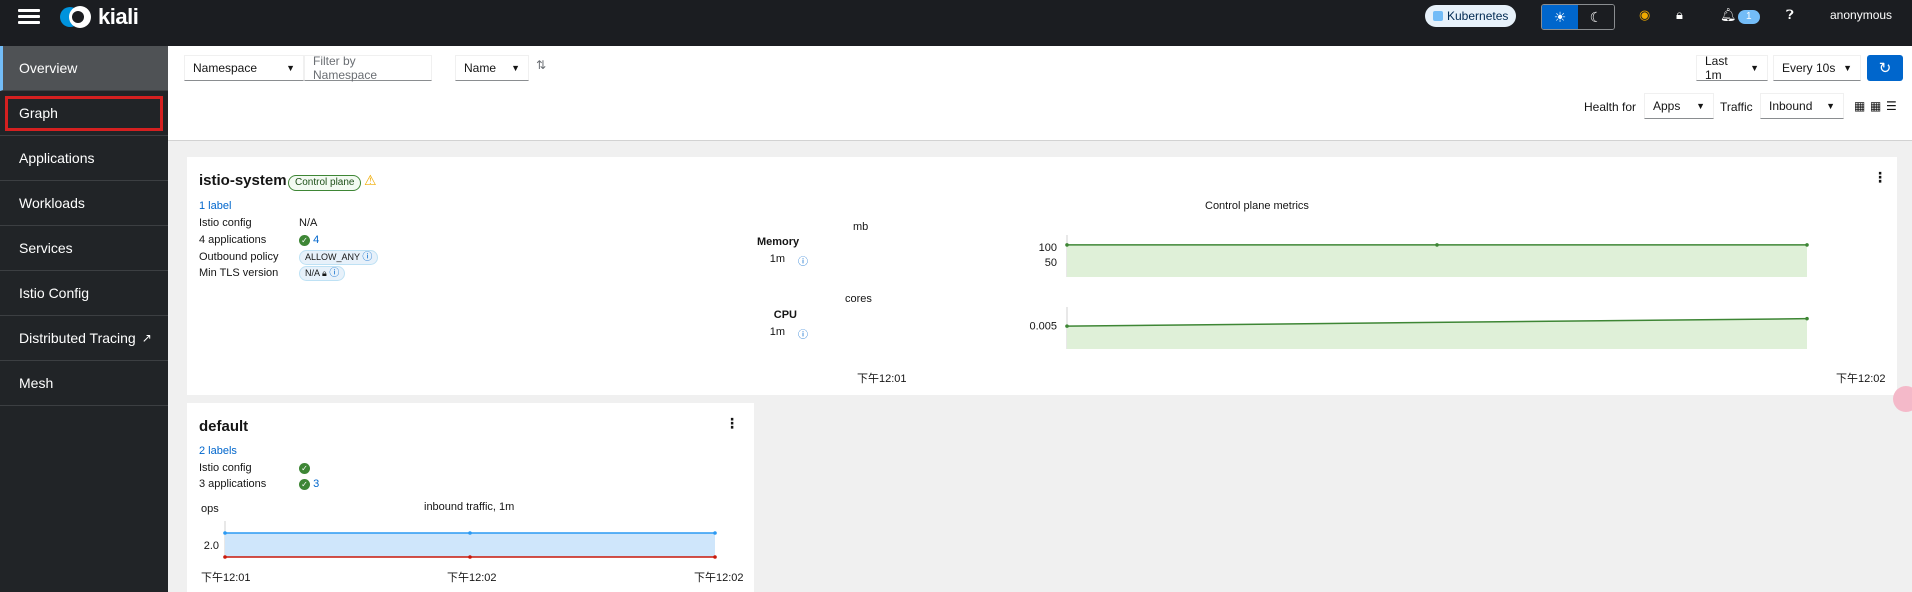 The image size is (1912, 592). What do you see at coordinates (215, 206) in the screenshot?
I see `labels-link: 1 label` at bounding box center [215, 206].